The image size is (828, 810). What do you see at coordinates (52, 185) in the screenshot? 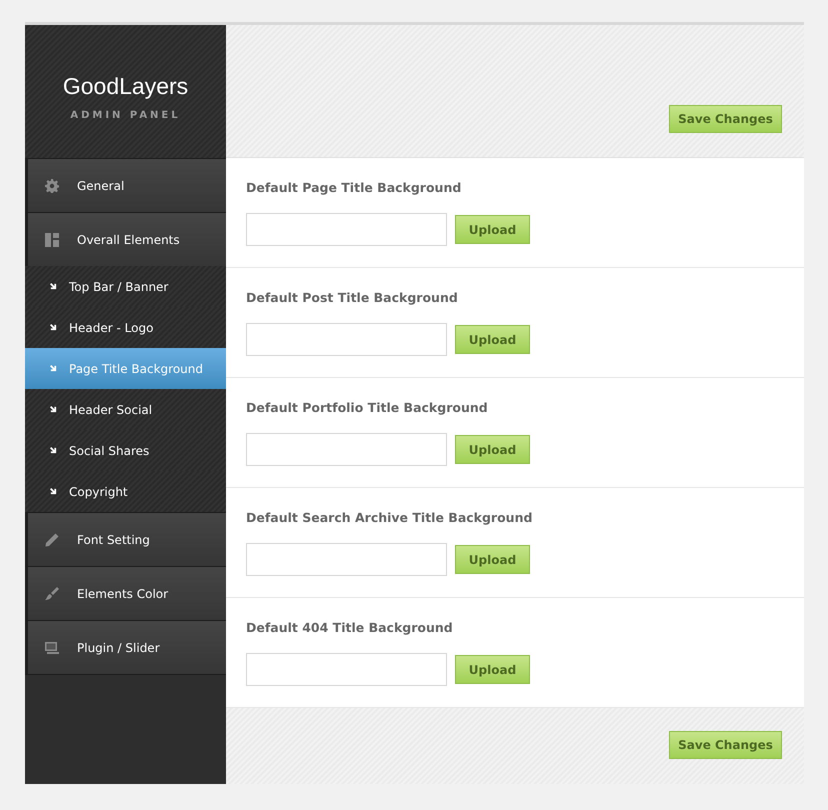
I see `gear-icon` at bounding box center [52, 185].